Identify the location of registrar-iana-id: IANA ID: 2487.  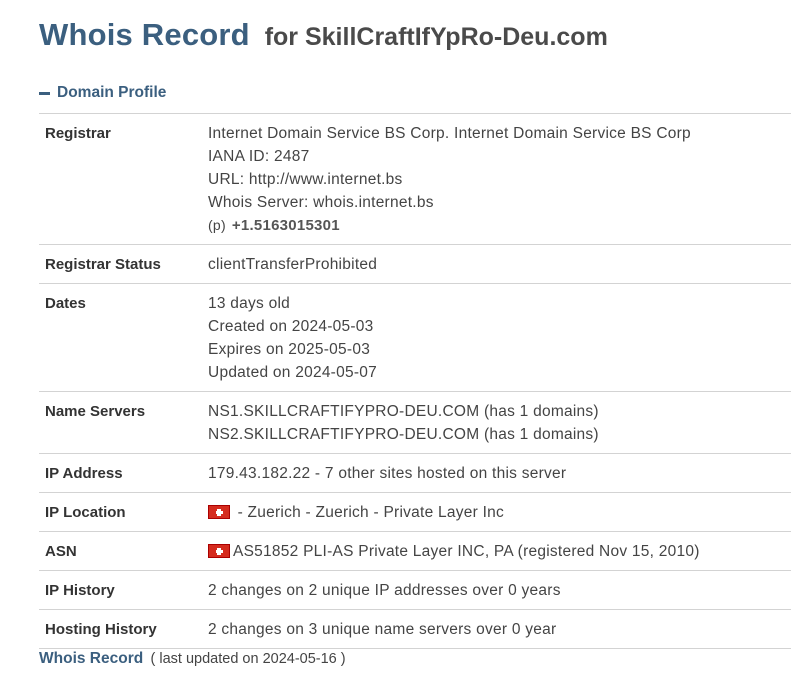
(259, 156).